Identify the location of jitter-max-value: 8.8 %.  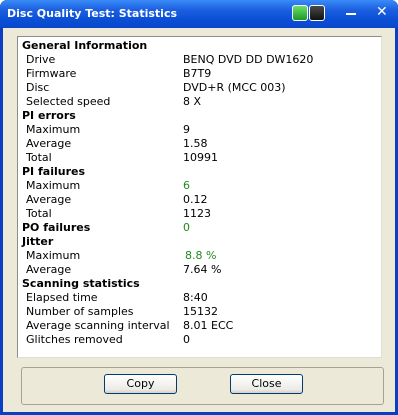
(201, 255).